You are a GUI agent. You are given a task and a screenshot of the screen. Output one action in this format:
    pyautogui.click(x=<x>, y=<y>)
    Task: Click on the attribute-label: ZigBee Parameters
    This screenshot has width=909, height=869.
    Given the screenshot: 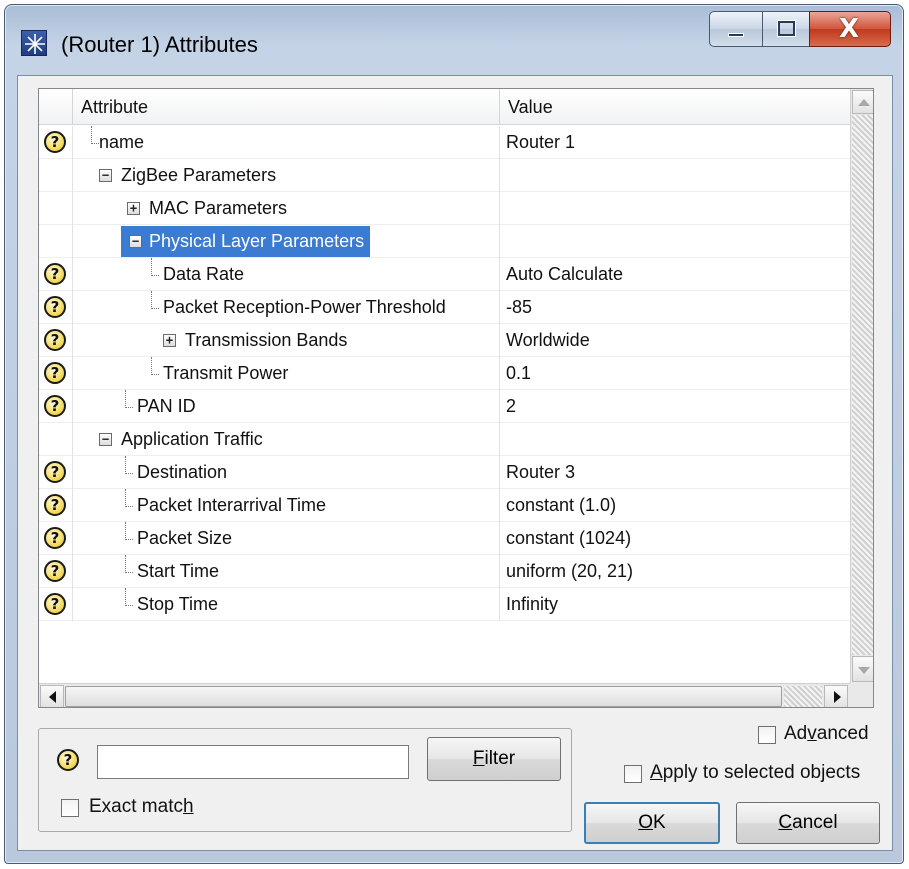 What is the action you would take?
    pyautogui.click(x=199, y=175)
    